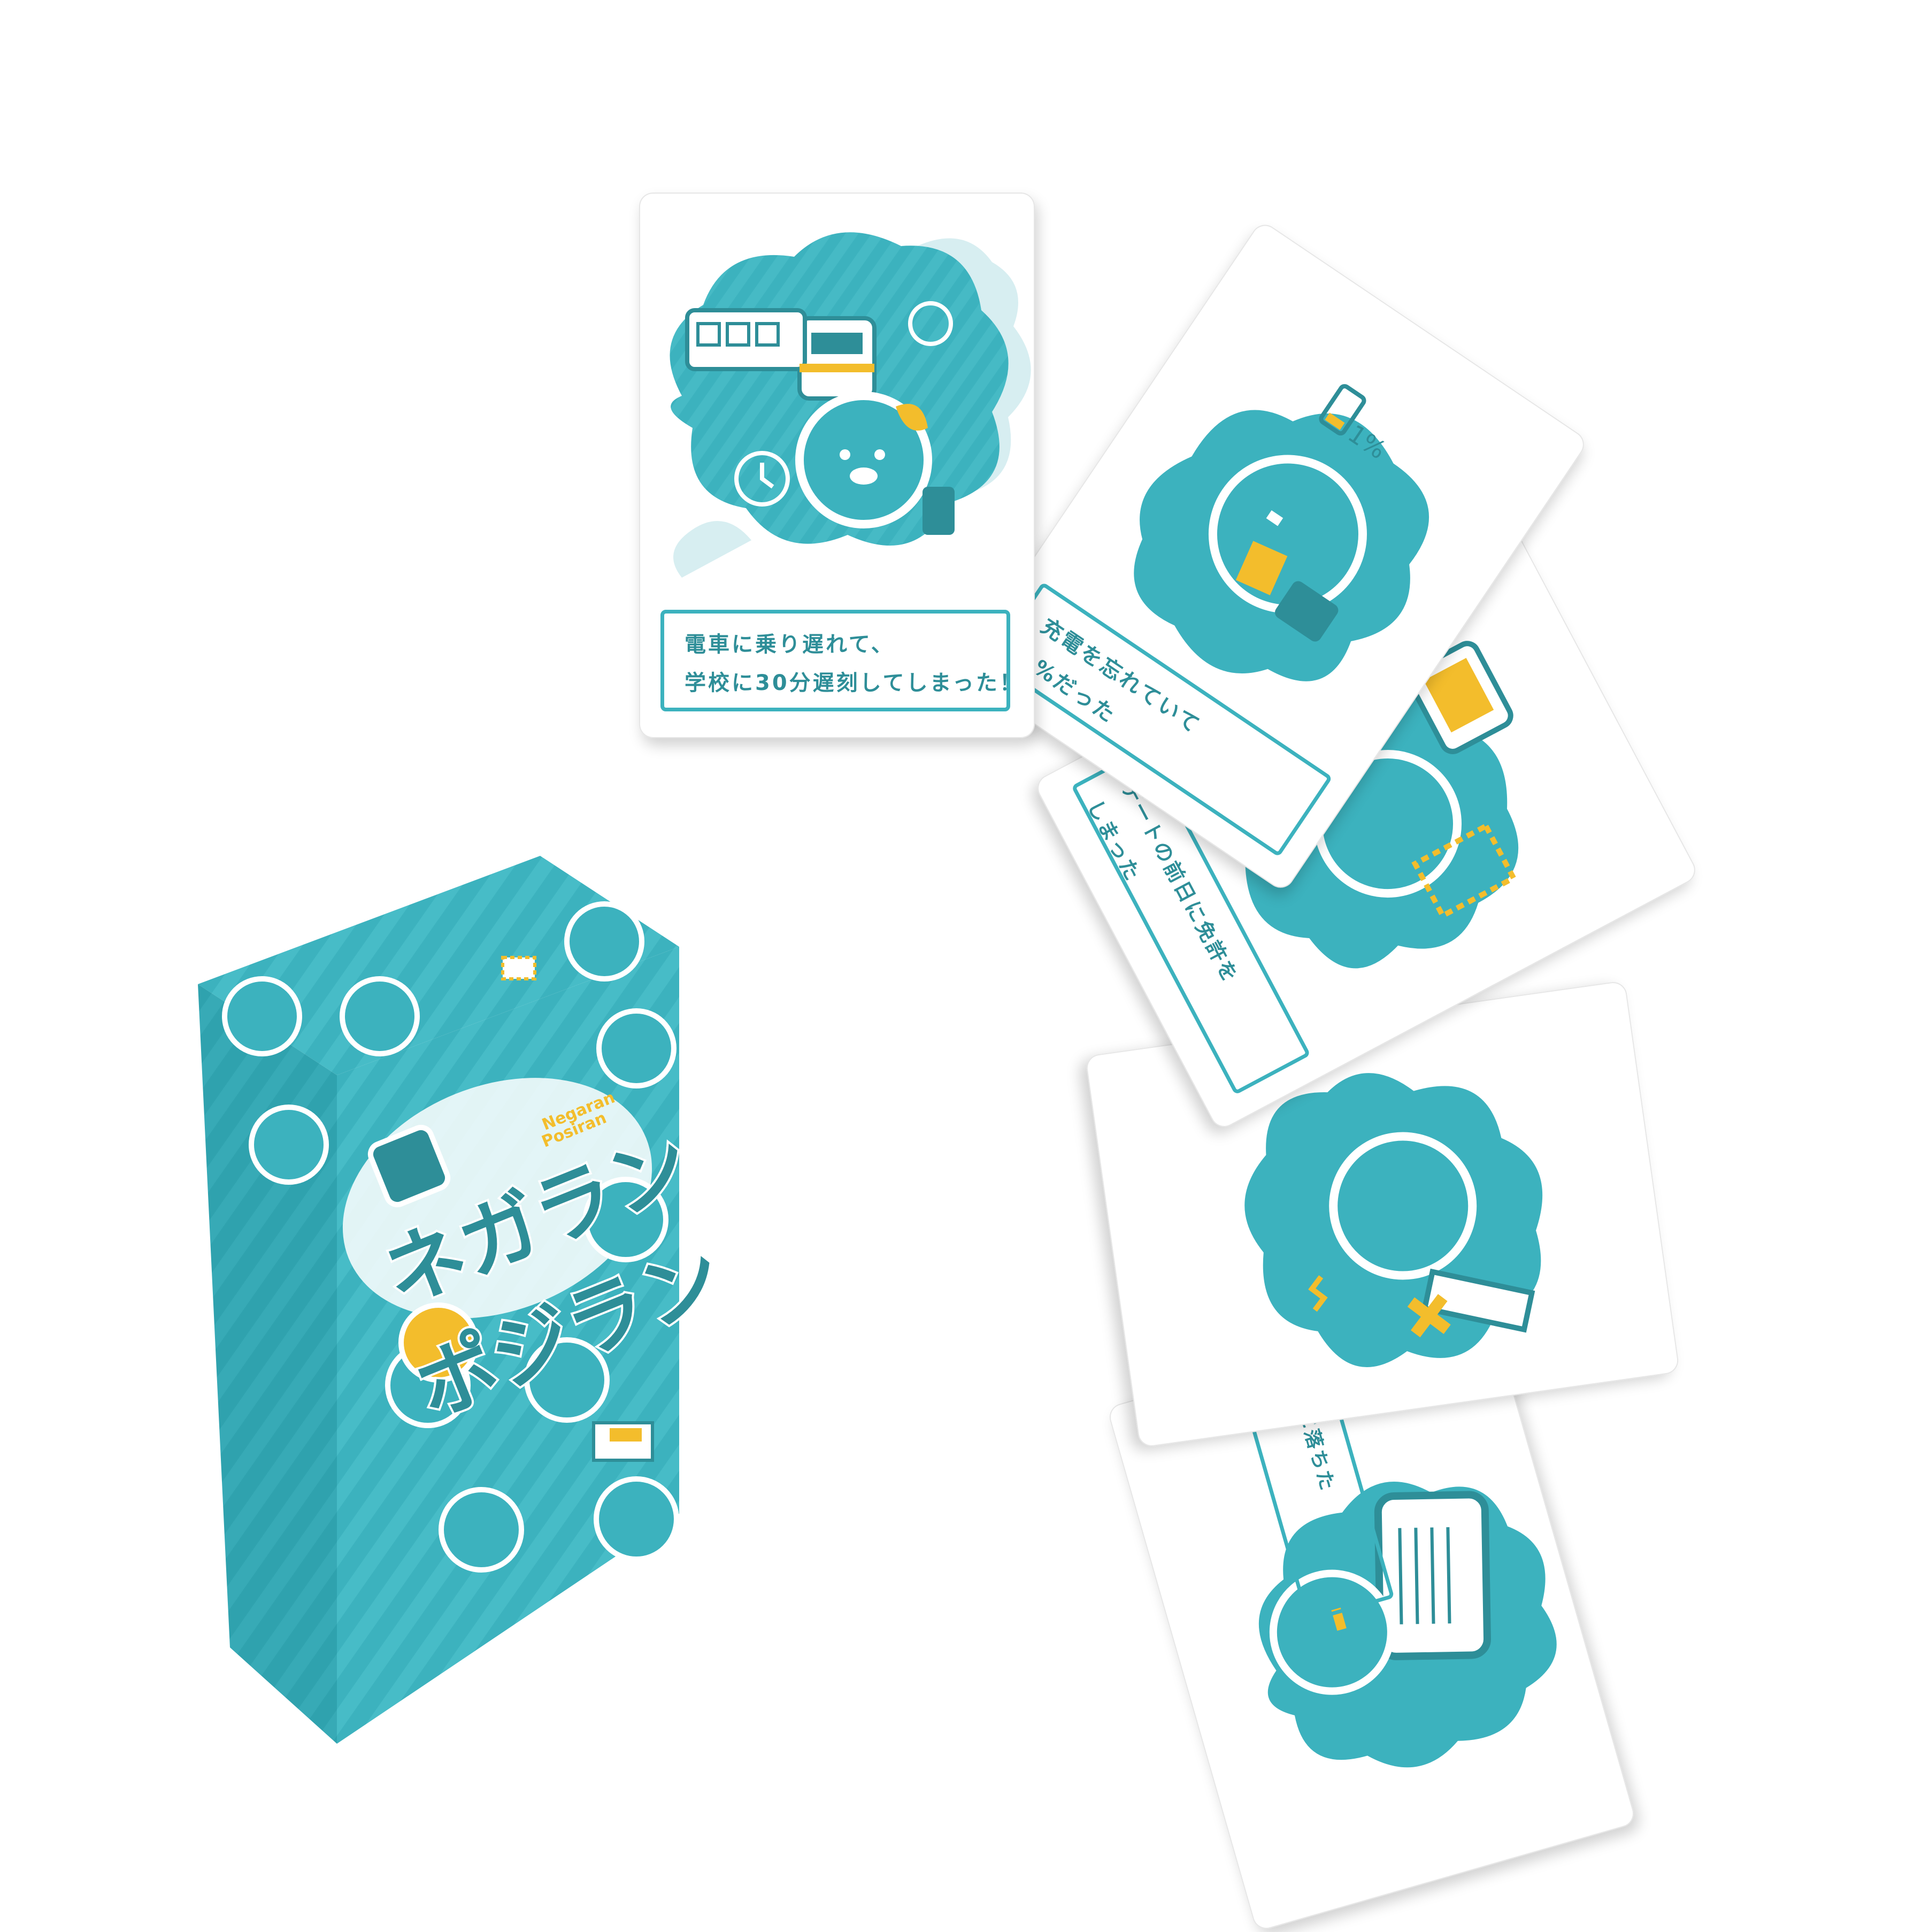 This screenshot has height=1932, width=1914. What do you see at coordinates (790, 644) in the screenshot?
I see `card1-caption-line1: 電車に乗り遅れて、` at bounding box center [790, 644].